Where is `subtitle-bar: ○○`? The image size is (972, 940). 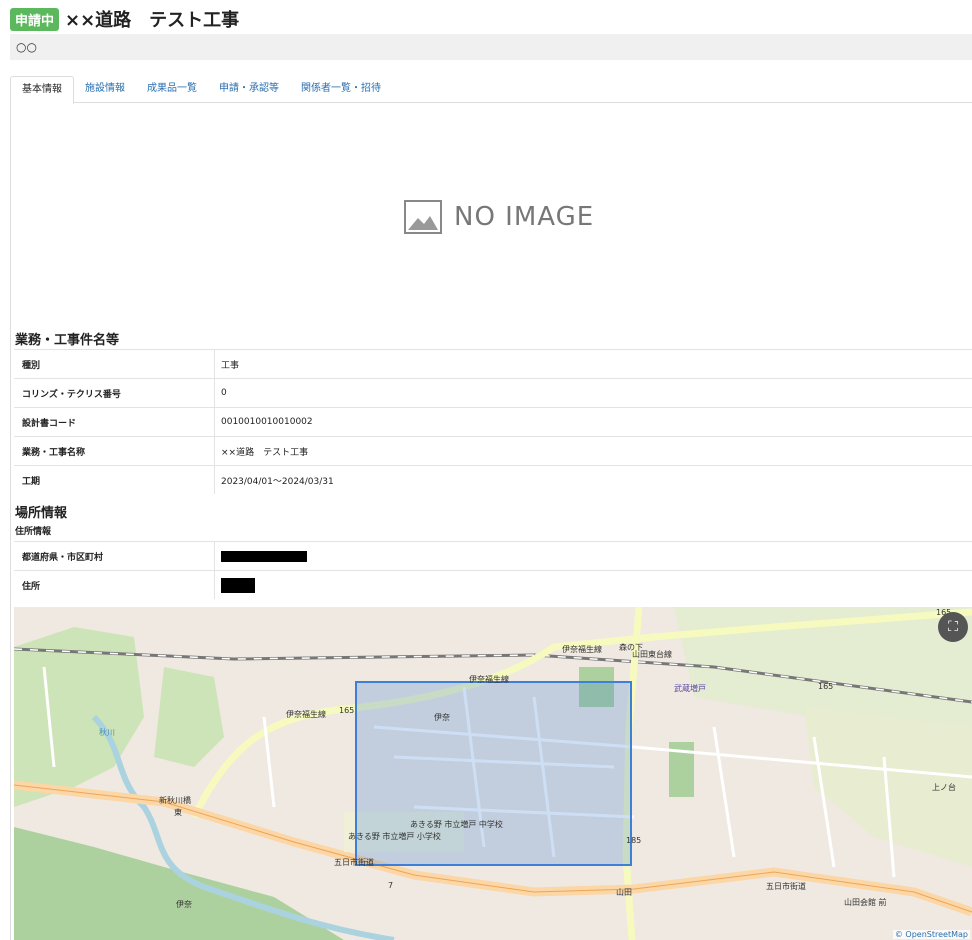 subtitle-bar: ○○ is located at coordinates (491, 47).